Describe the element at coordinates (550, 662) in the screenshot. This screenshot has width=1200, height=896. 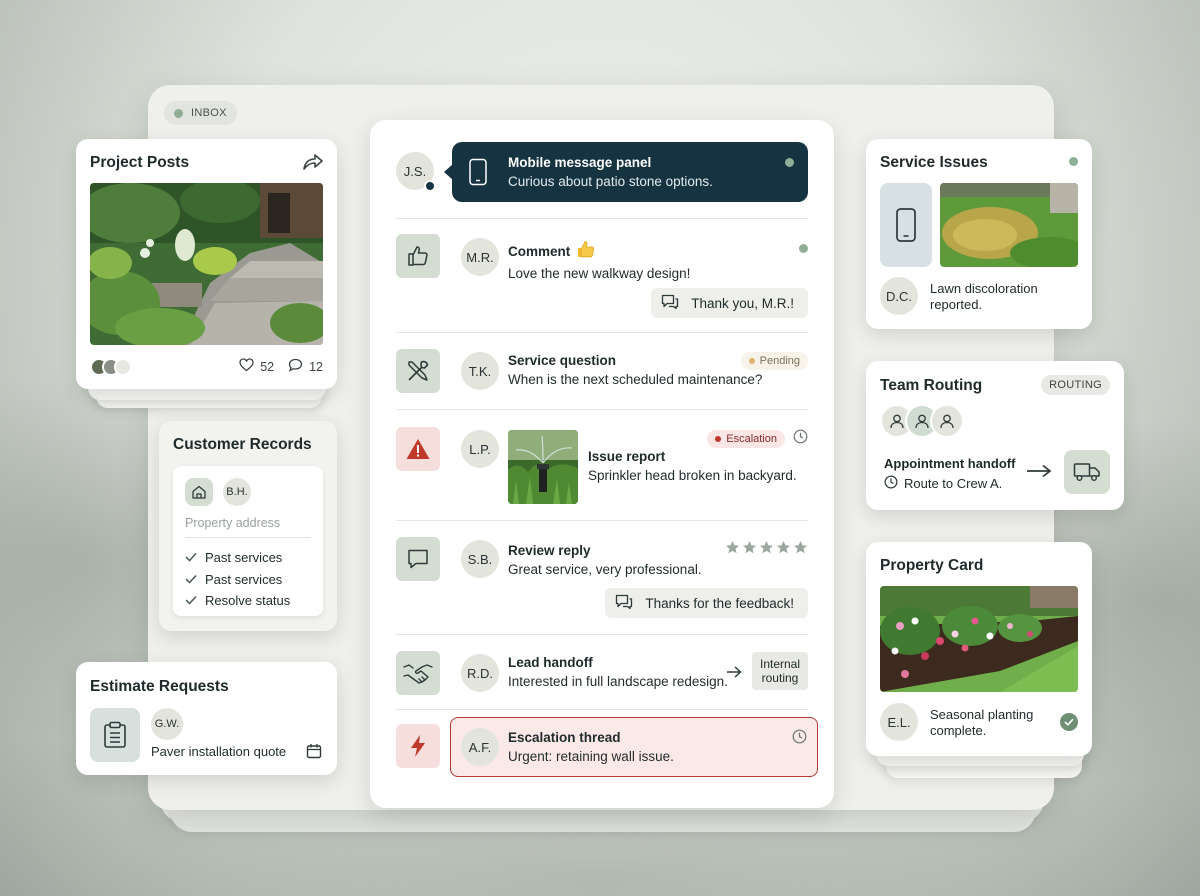
I see `lead-handoff-title: Lead handoff` at that location.